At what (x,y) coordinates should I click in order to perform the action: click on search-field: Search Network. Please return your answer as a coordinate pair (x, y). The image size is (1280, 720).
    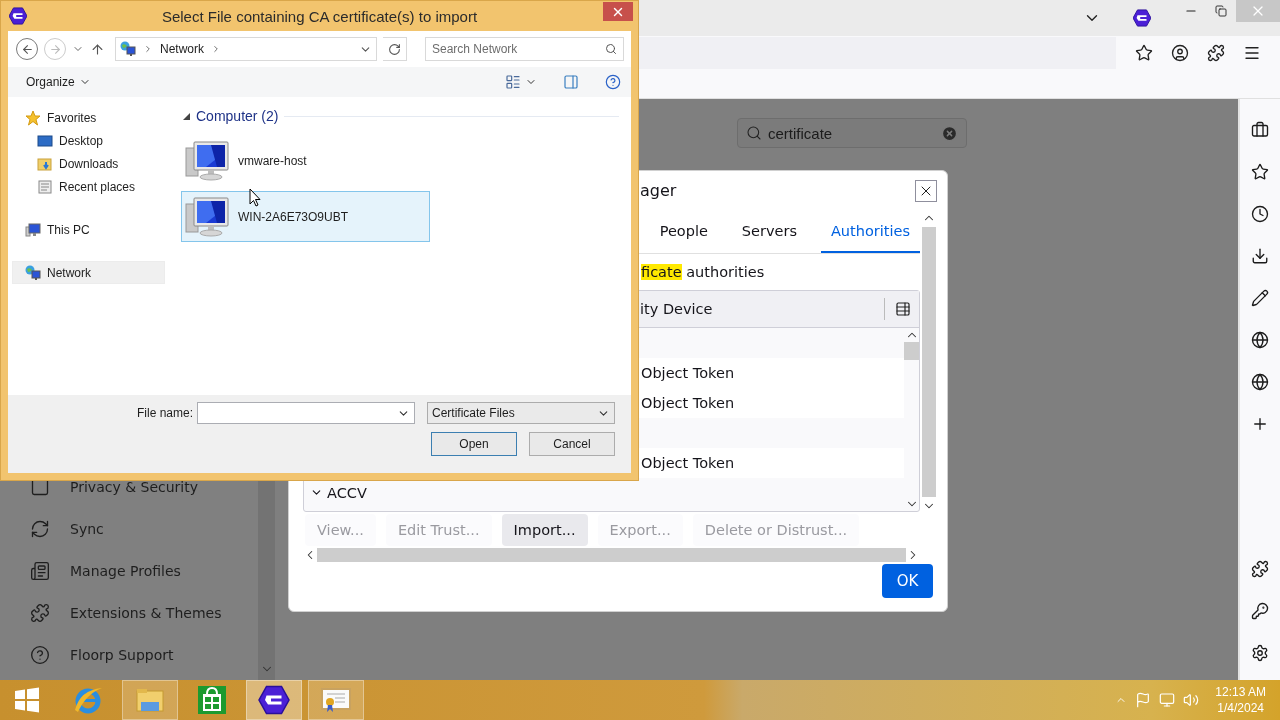
    Looking at the image, I should click on (524, 49).